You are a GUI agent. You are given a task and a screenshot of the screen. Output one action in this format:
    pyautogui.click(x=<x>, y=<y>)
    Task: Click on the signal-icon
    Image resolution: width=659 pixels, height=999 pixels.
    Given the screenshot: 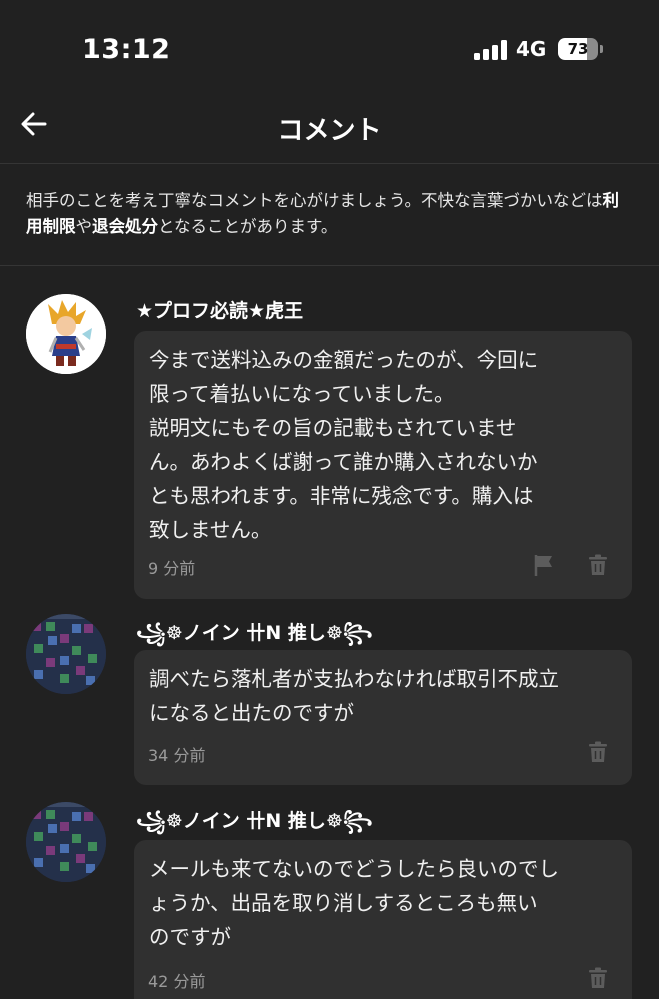 What is the action you would take?
    pyautogui.click(x=491, y=50)
    